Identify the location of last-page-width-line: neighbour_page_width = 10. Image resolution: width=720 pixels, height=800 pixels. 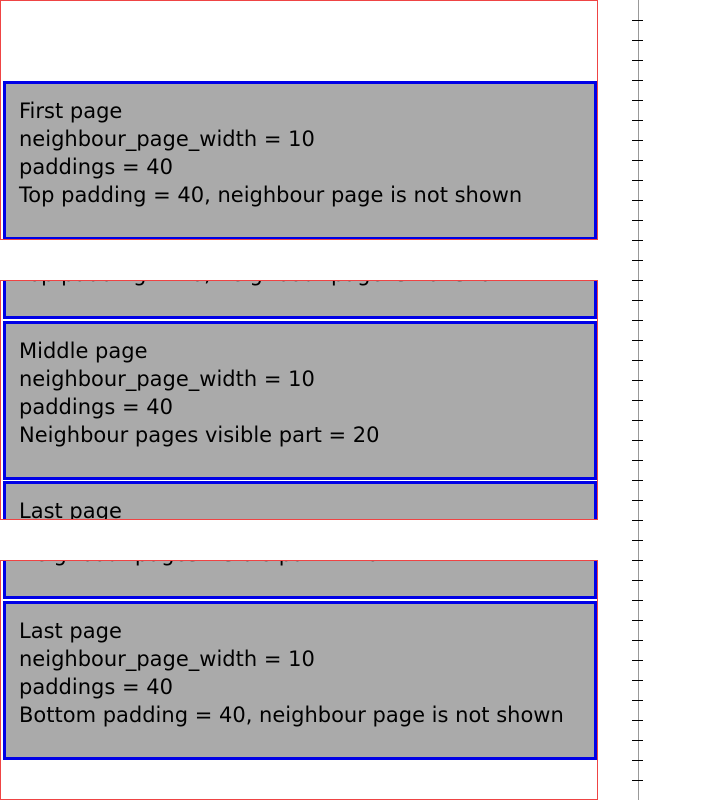
(167, 659).